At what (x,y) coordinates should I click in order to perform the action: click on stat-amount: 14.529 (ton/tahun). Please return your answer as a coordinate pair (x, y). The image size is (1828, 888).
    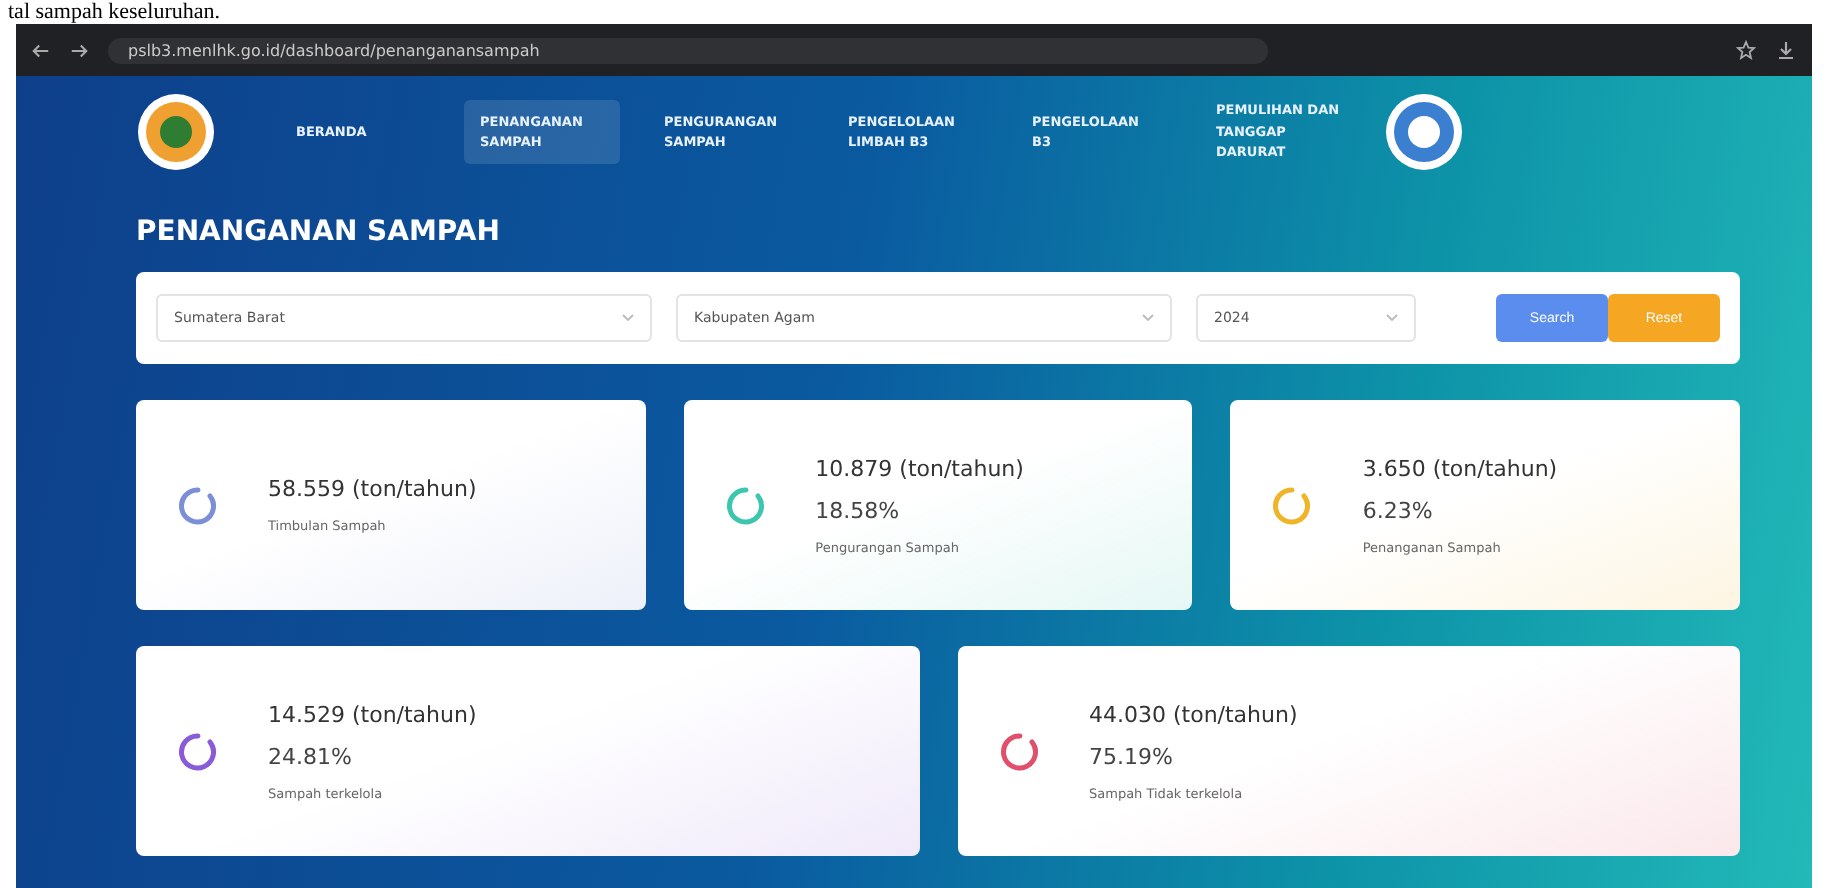
    Looking at the image, I should click on (372, 714).